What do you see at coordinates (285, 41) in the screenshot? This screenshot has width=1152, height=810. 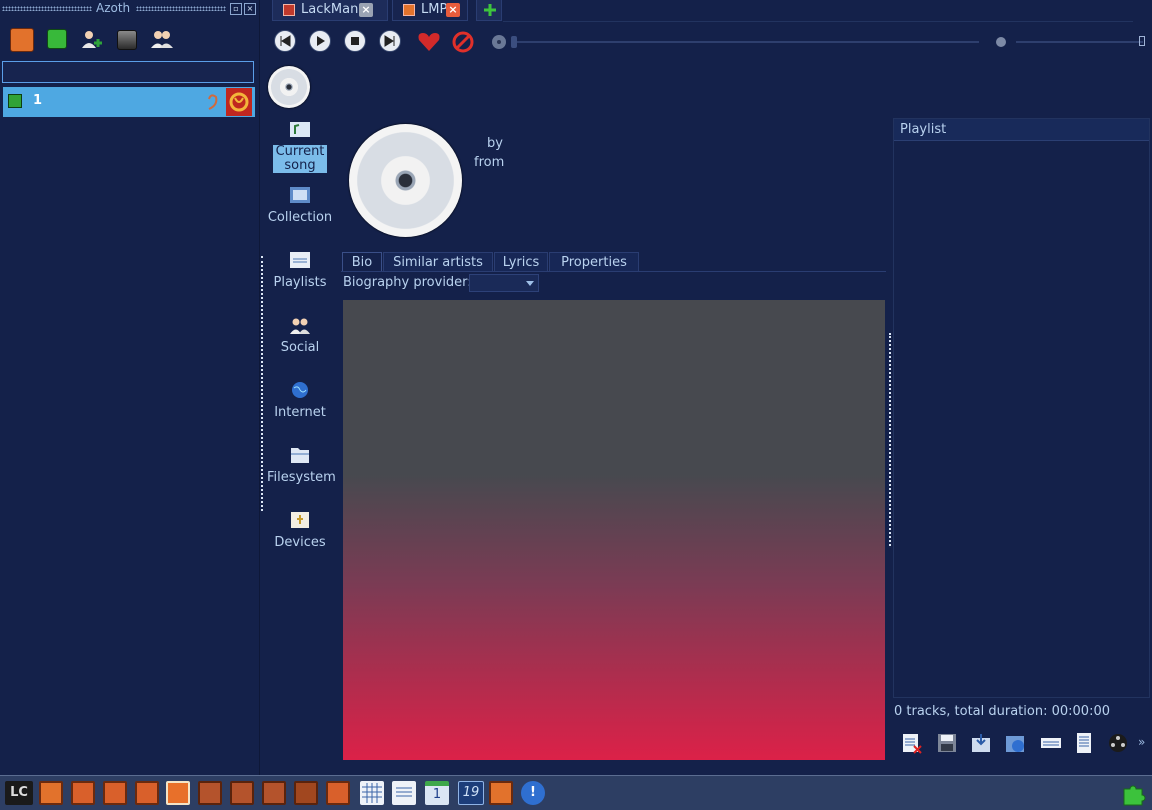 I see `previous-button` at bounding box center [285, 41].